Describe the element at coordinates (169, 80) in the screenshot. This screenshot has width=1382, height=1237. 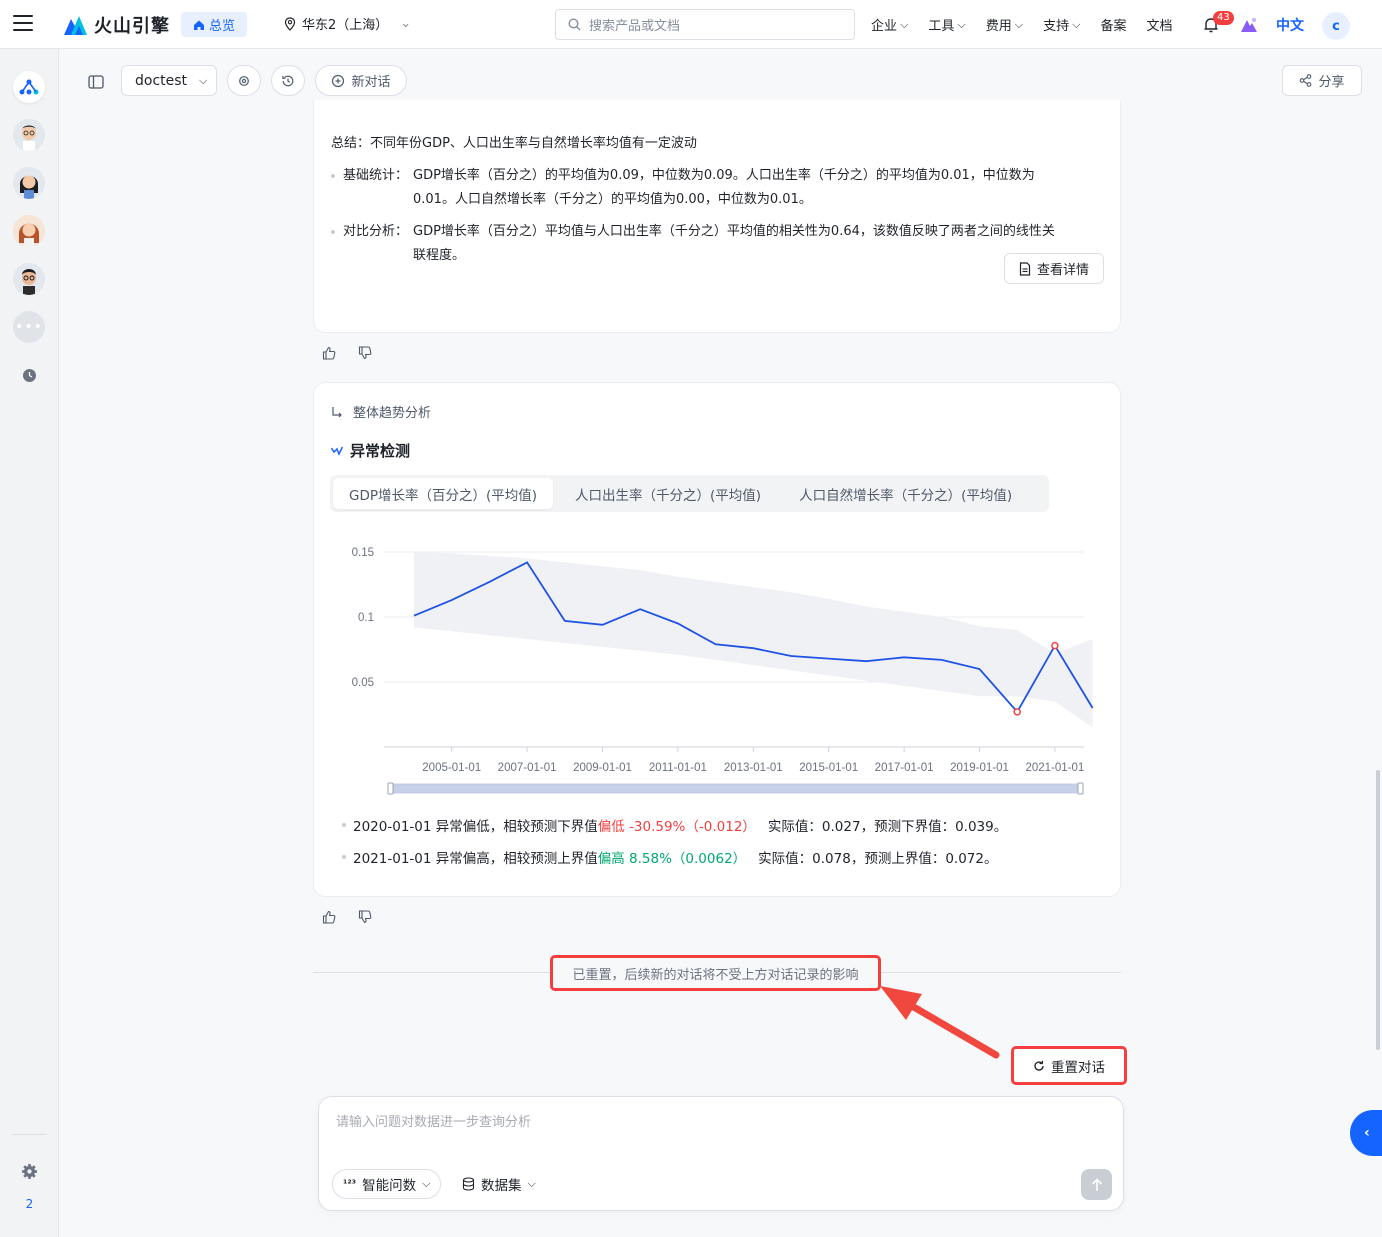
I see `project-selector: doctest ⌵` at that location.